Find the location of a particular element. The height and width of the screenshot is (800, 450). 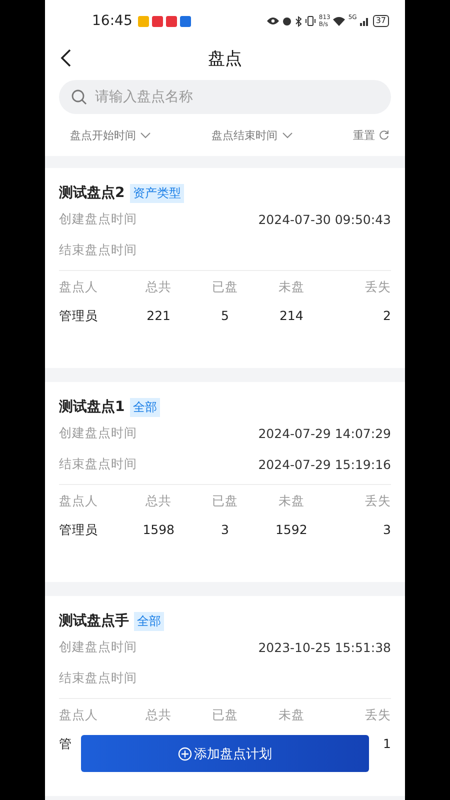

field-value: 2024-07-30 09:50:43 is located at coordinates (324, 219).